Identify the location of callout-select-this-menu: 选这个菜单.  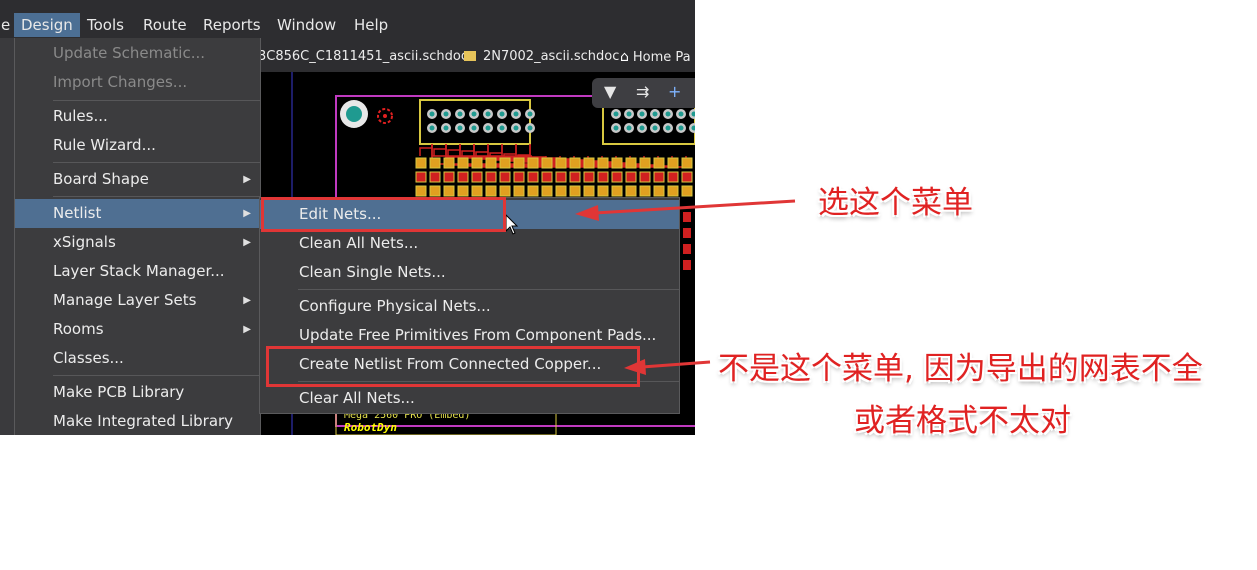
(895, 203).